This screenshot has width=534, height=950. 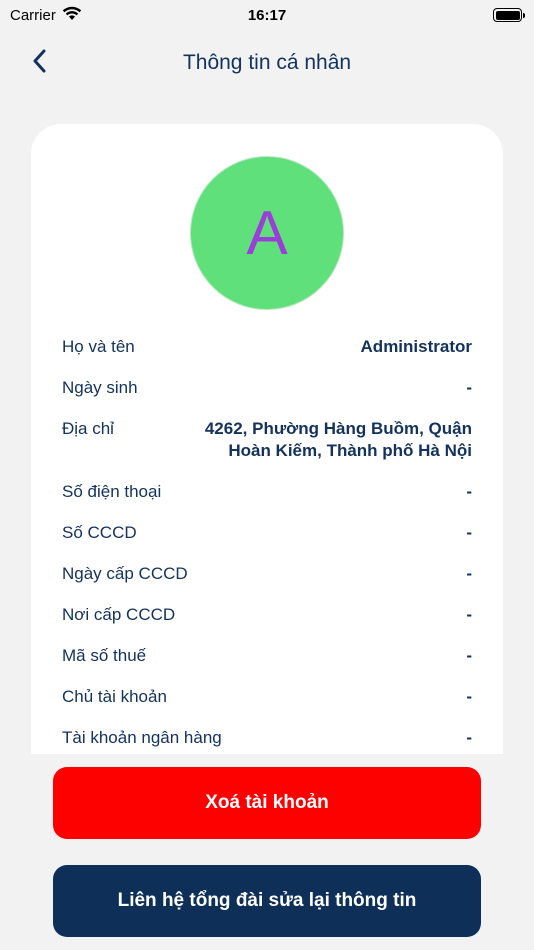 What do you see at coordinates (267, 738) in the screenshot?
I see `info-row-bank-account: Tài khoản ngân hàng -` at bounding box center [267, 738].